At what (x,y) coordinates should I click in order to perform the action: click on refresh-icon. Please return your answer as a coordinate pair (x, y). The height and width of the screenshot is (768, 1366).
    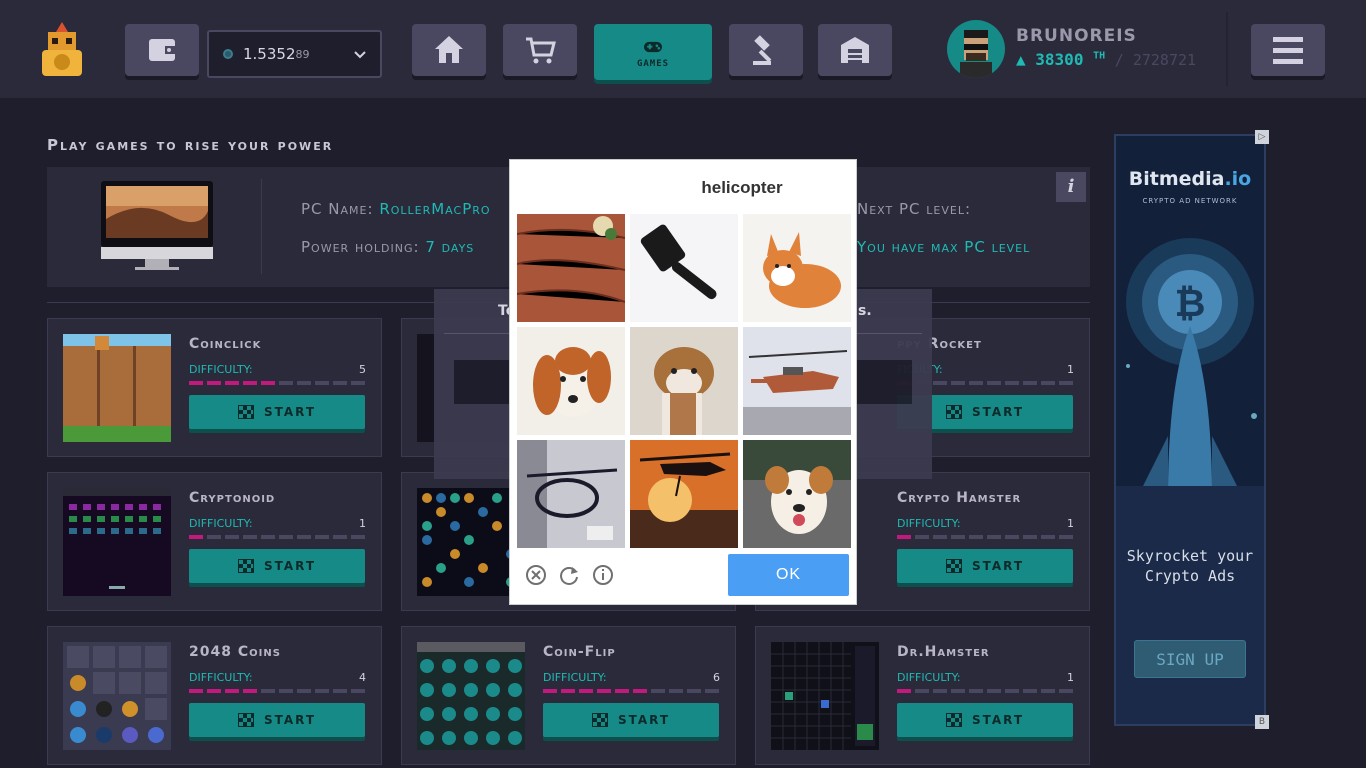
    Looking at the image, I should click on (569, 575).